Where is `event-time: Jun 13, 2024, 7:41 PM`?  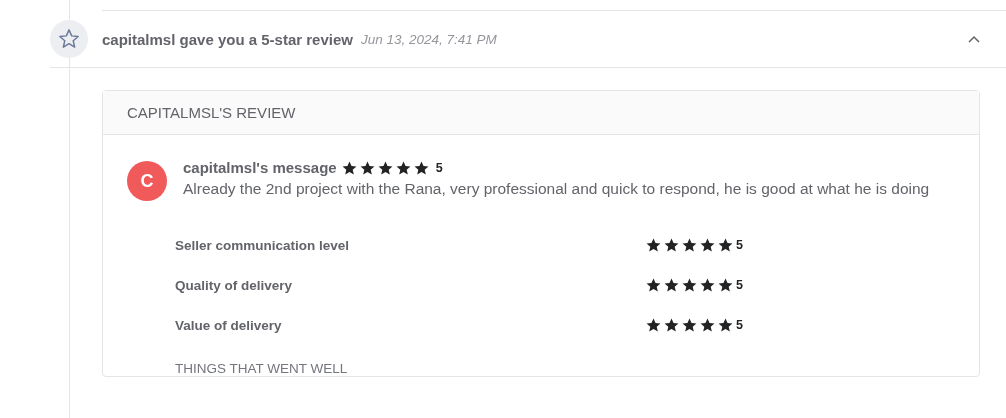 event-time: Jun 13, 2024, 7:41 PM is located at coordinates (428, 39).